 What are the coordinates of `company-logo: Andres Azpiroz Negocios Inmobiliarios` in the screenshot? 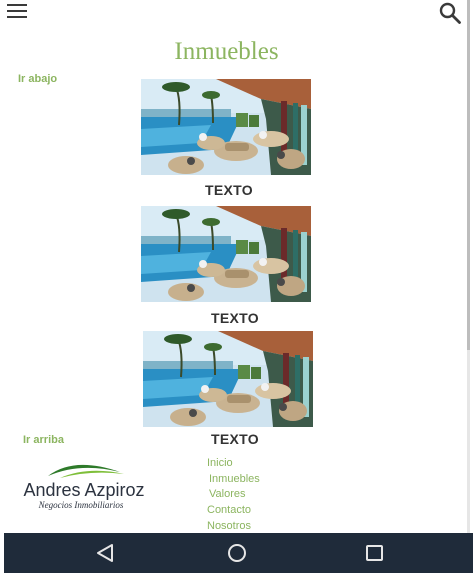 It's located at (84, 486).